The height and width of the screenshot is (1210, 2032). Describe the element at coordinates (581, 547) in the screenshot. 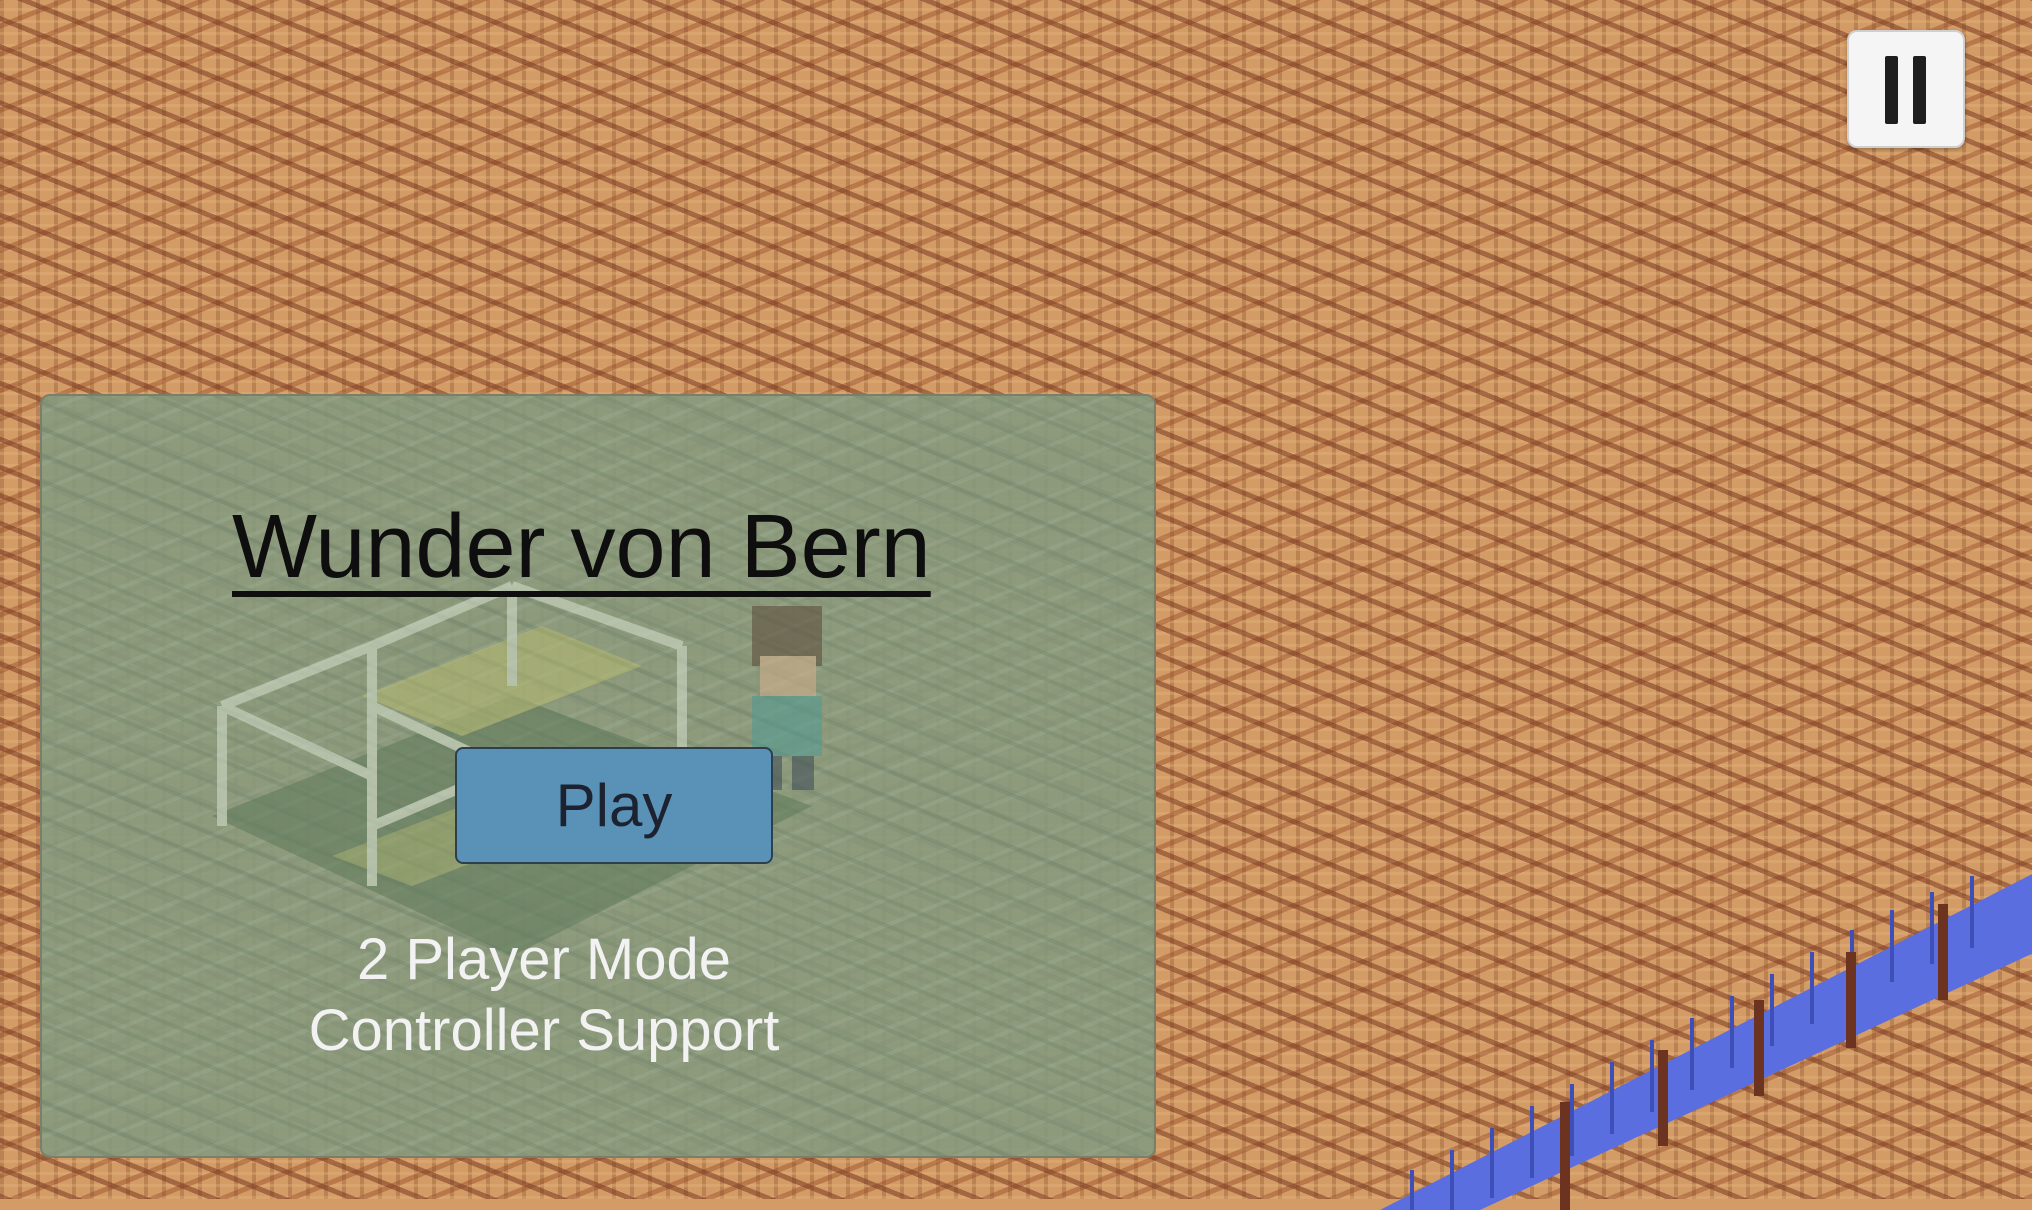

I see `game-title: Wunder von Bern` at that location.